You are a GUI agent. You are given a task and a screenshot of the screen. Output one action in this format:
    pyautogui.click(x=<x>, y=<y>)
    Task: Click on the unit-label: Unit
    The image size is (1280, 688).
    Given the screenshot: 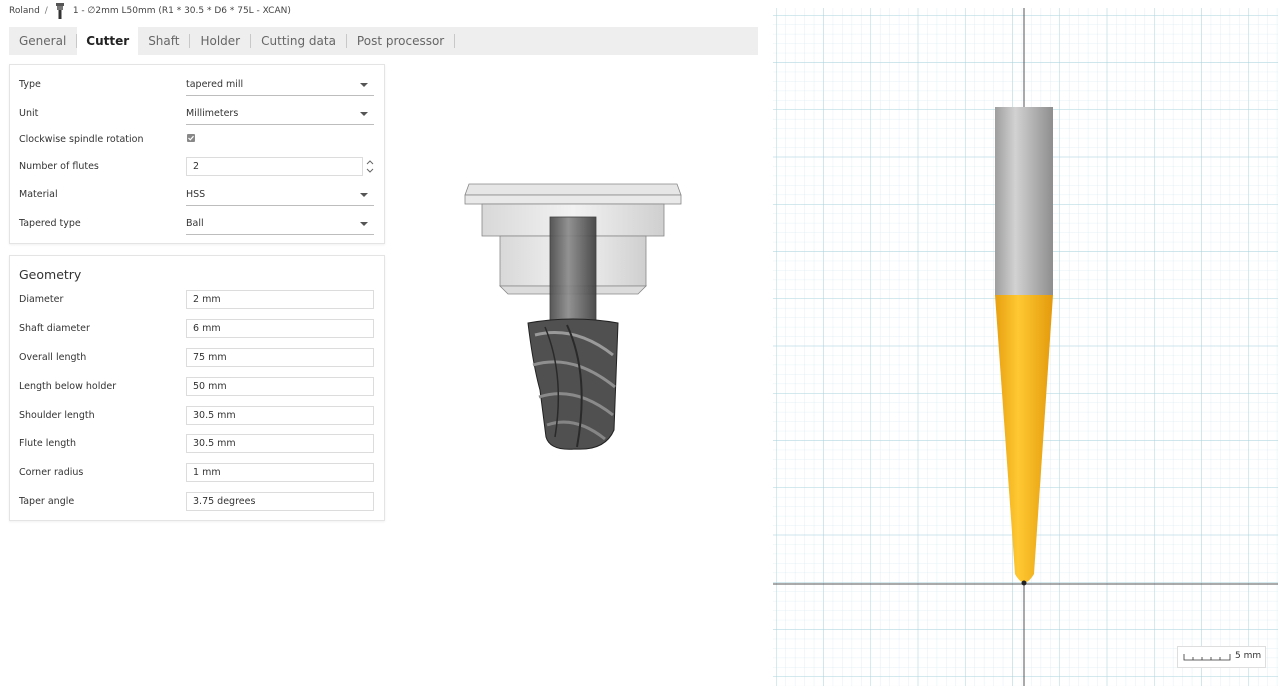 What is the action you would take?
    pyautogui.click(x=29, y=113)
    